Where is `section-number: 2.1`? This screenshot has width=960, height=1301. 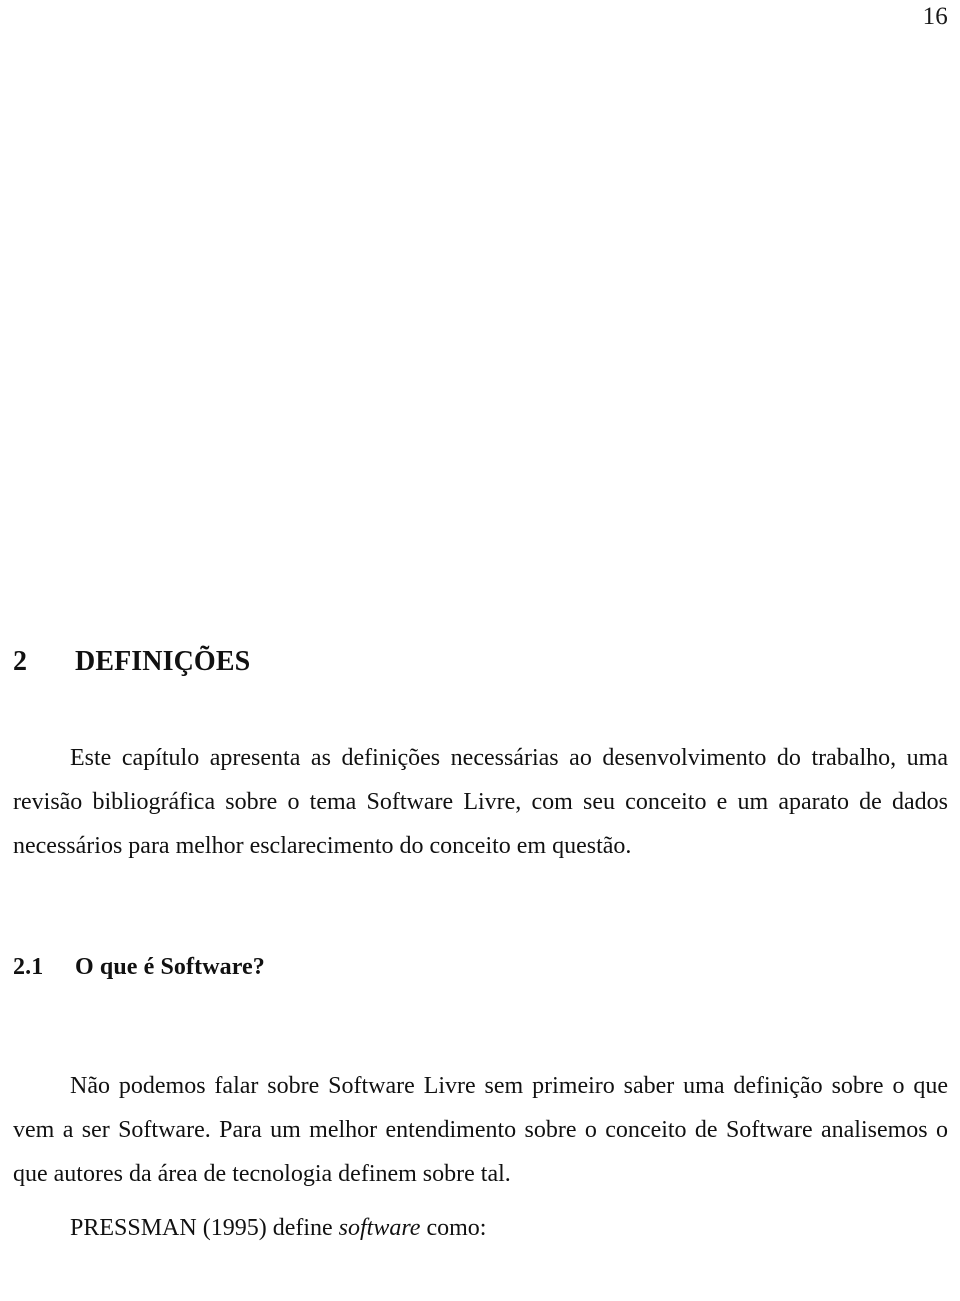
section-number: 2.1 is located at coordinates (28, 966).